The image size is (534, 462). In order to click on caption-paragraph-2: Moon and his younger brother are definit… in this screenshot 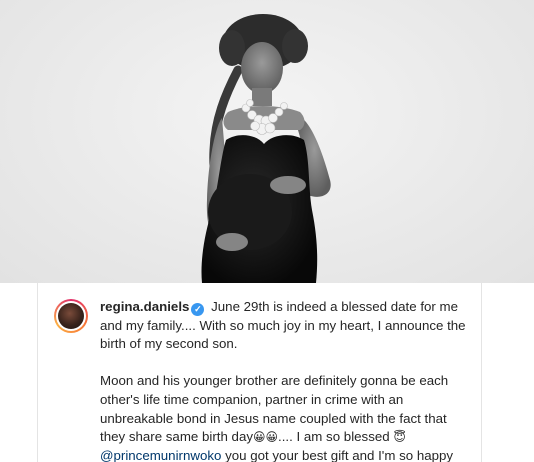, I will do `click(287, 417)`.